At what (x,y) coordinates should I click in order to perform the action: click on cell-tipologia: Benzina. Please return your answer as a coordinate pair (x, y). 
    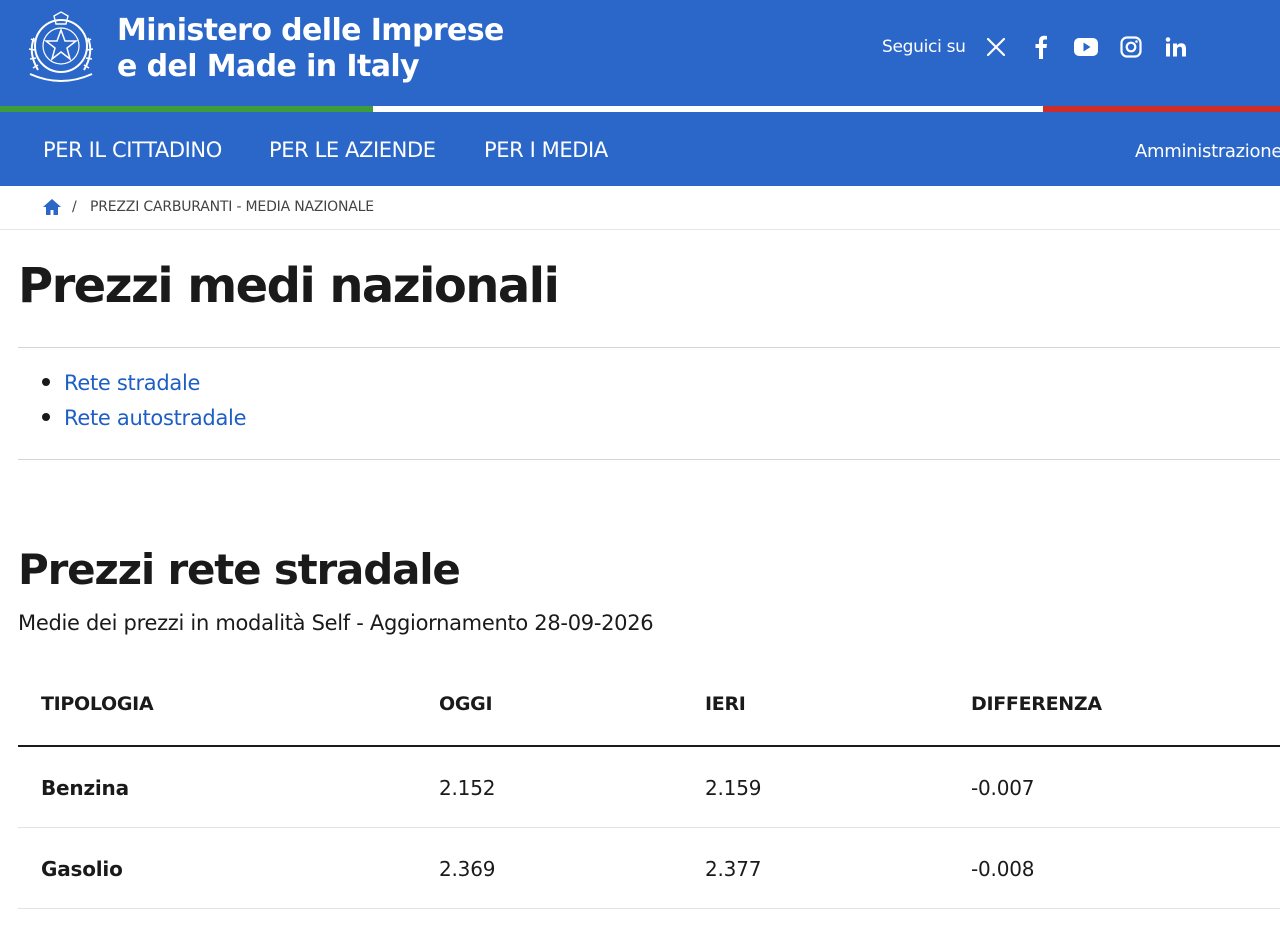
    Looking at the image, I should click on (85, 788).